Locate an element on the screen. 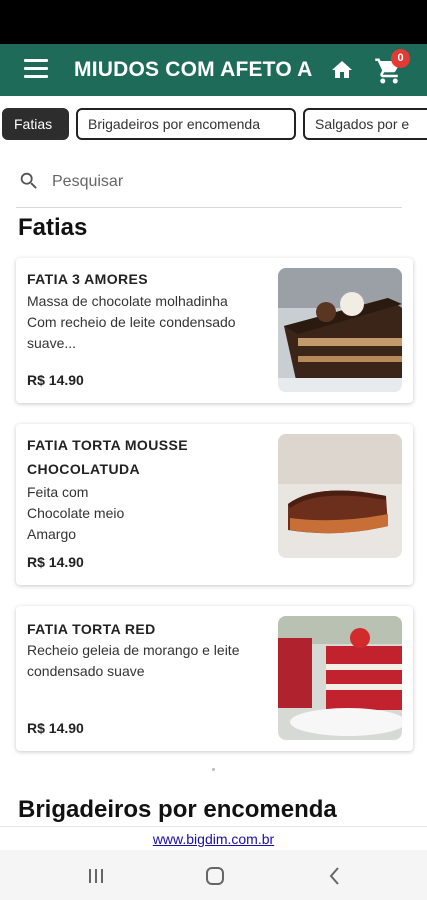 This screenshot has height=900, width=427. app-header: MIUDOS COM AFETO A 0 is located at coordinates (213, 70).